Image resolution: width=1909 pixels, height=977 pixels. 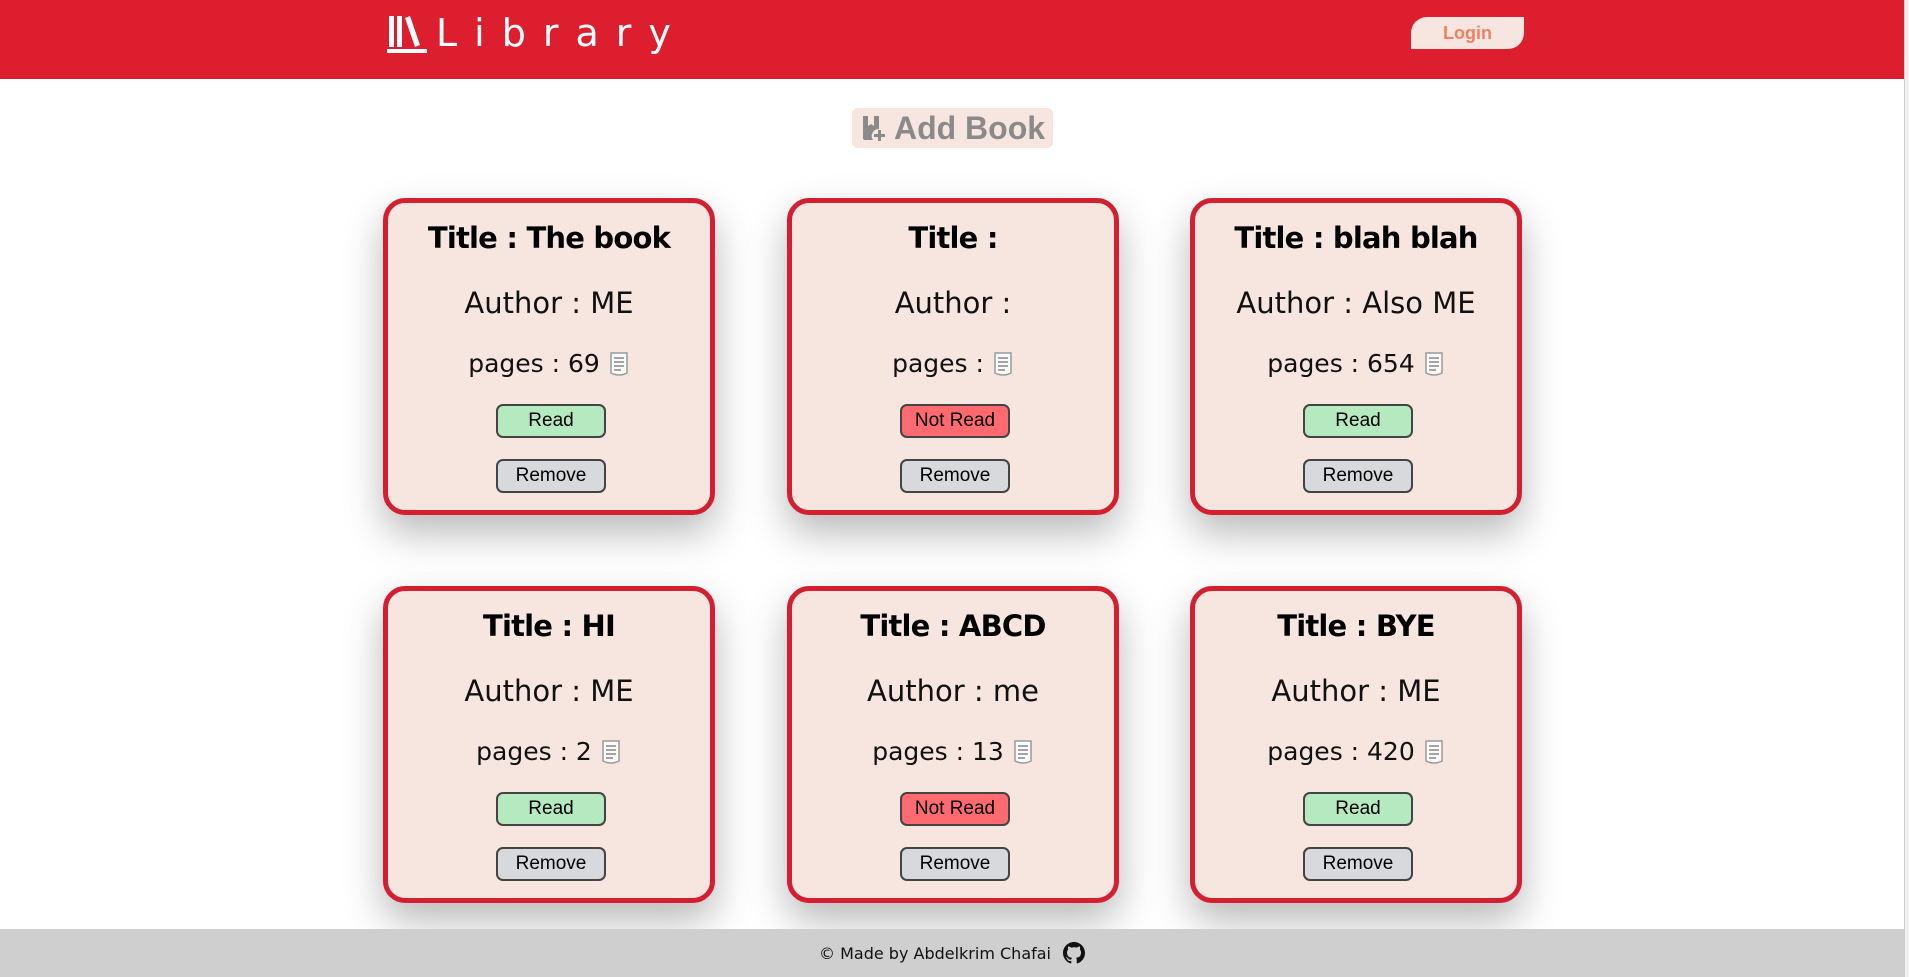 I want to click on github-icon, so click(x=1074, y=953).